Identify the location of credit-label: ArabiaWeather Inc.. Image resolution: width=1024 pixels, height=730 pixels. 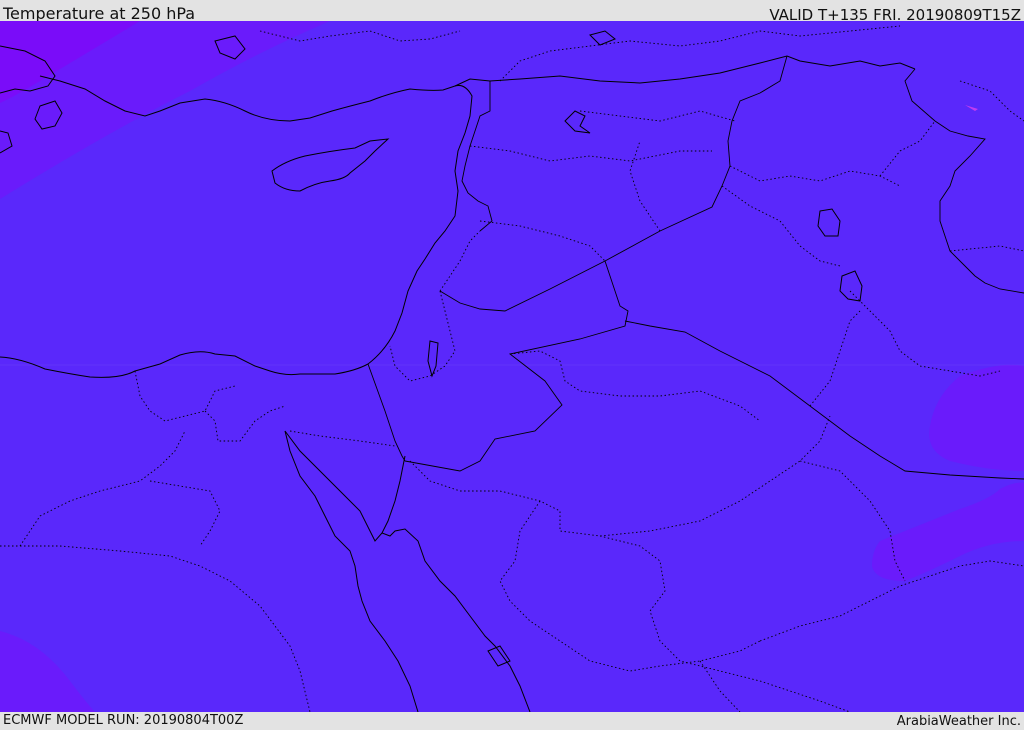
(958, 721).